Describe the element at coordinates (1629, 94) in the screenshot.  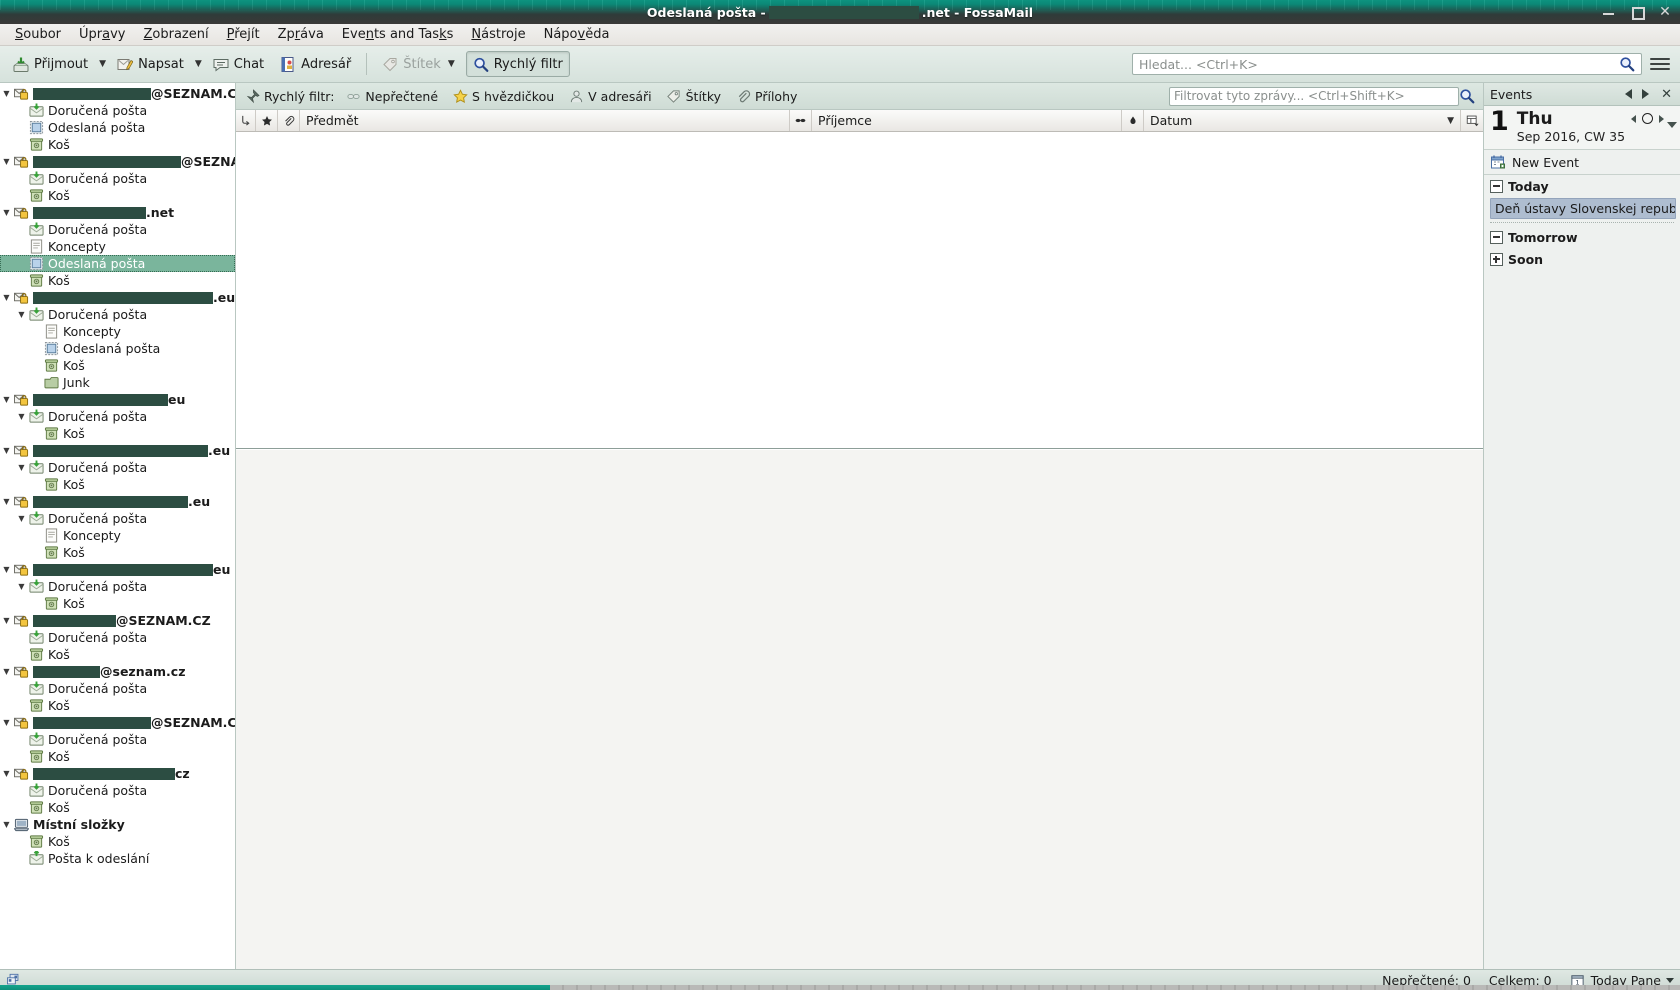
I see `previous-icon` at that location.